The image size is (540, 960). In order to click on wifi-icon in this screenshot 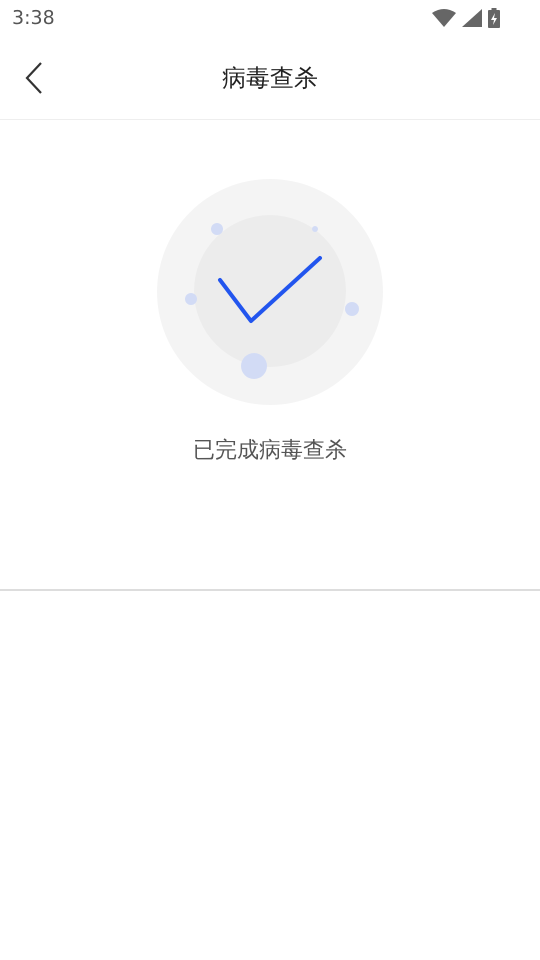, I will do `click(444, 18)`.